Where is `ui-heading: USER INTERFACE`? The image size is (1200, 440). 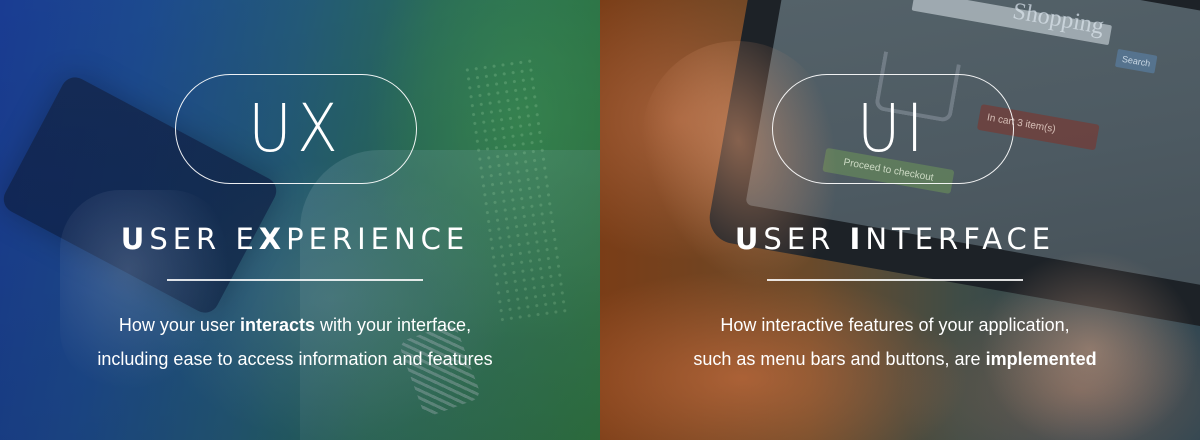 ui-heading: USER INTERFACE is located at coordinates (895, 239).